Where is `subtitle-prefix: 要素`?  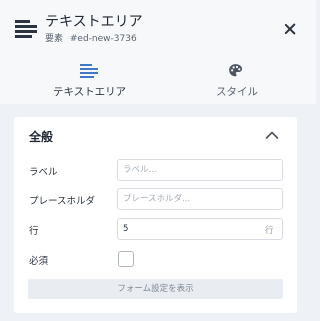
subtitle-prefix: 要素 is located at coordinates (54, 39).